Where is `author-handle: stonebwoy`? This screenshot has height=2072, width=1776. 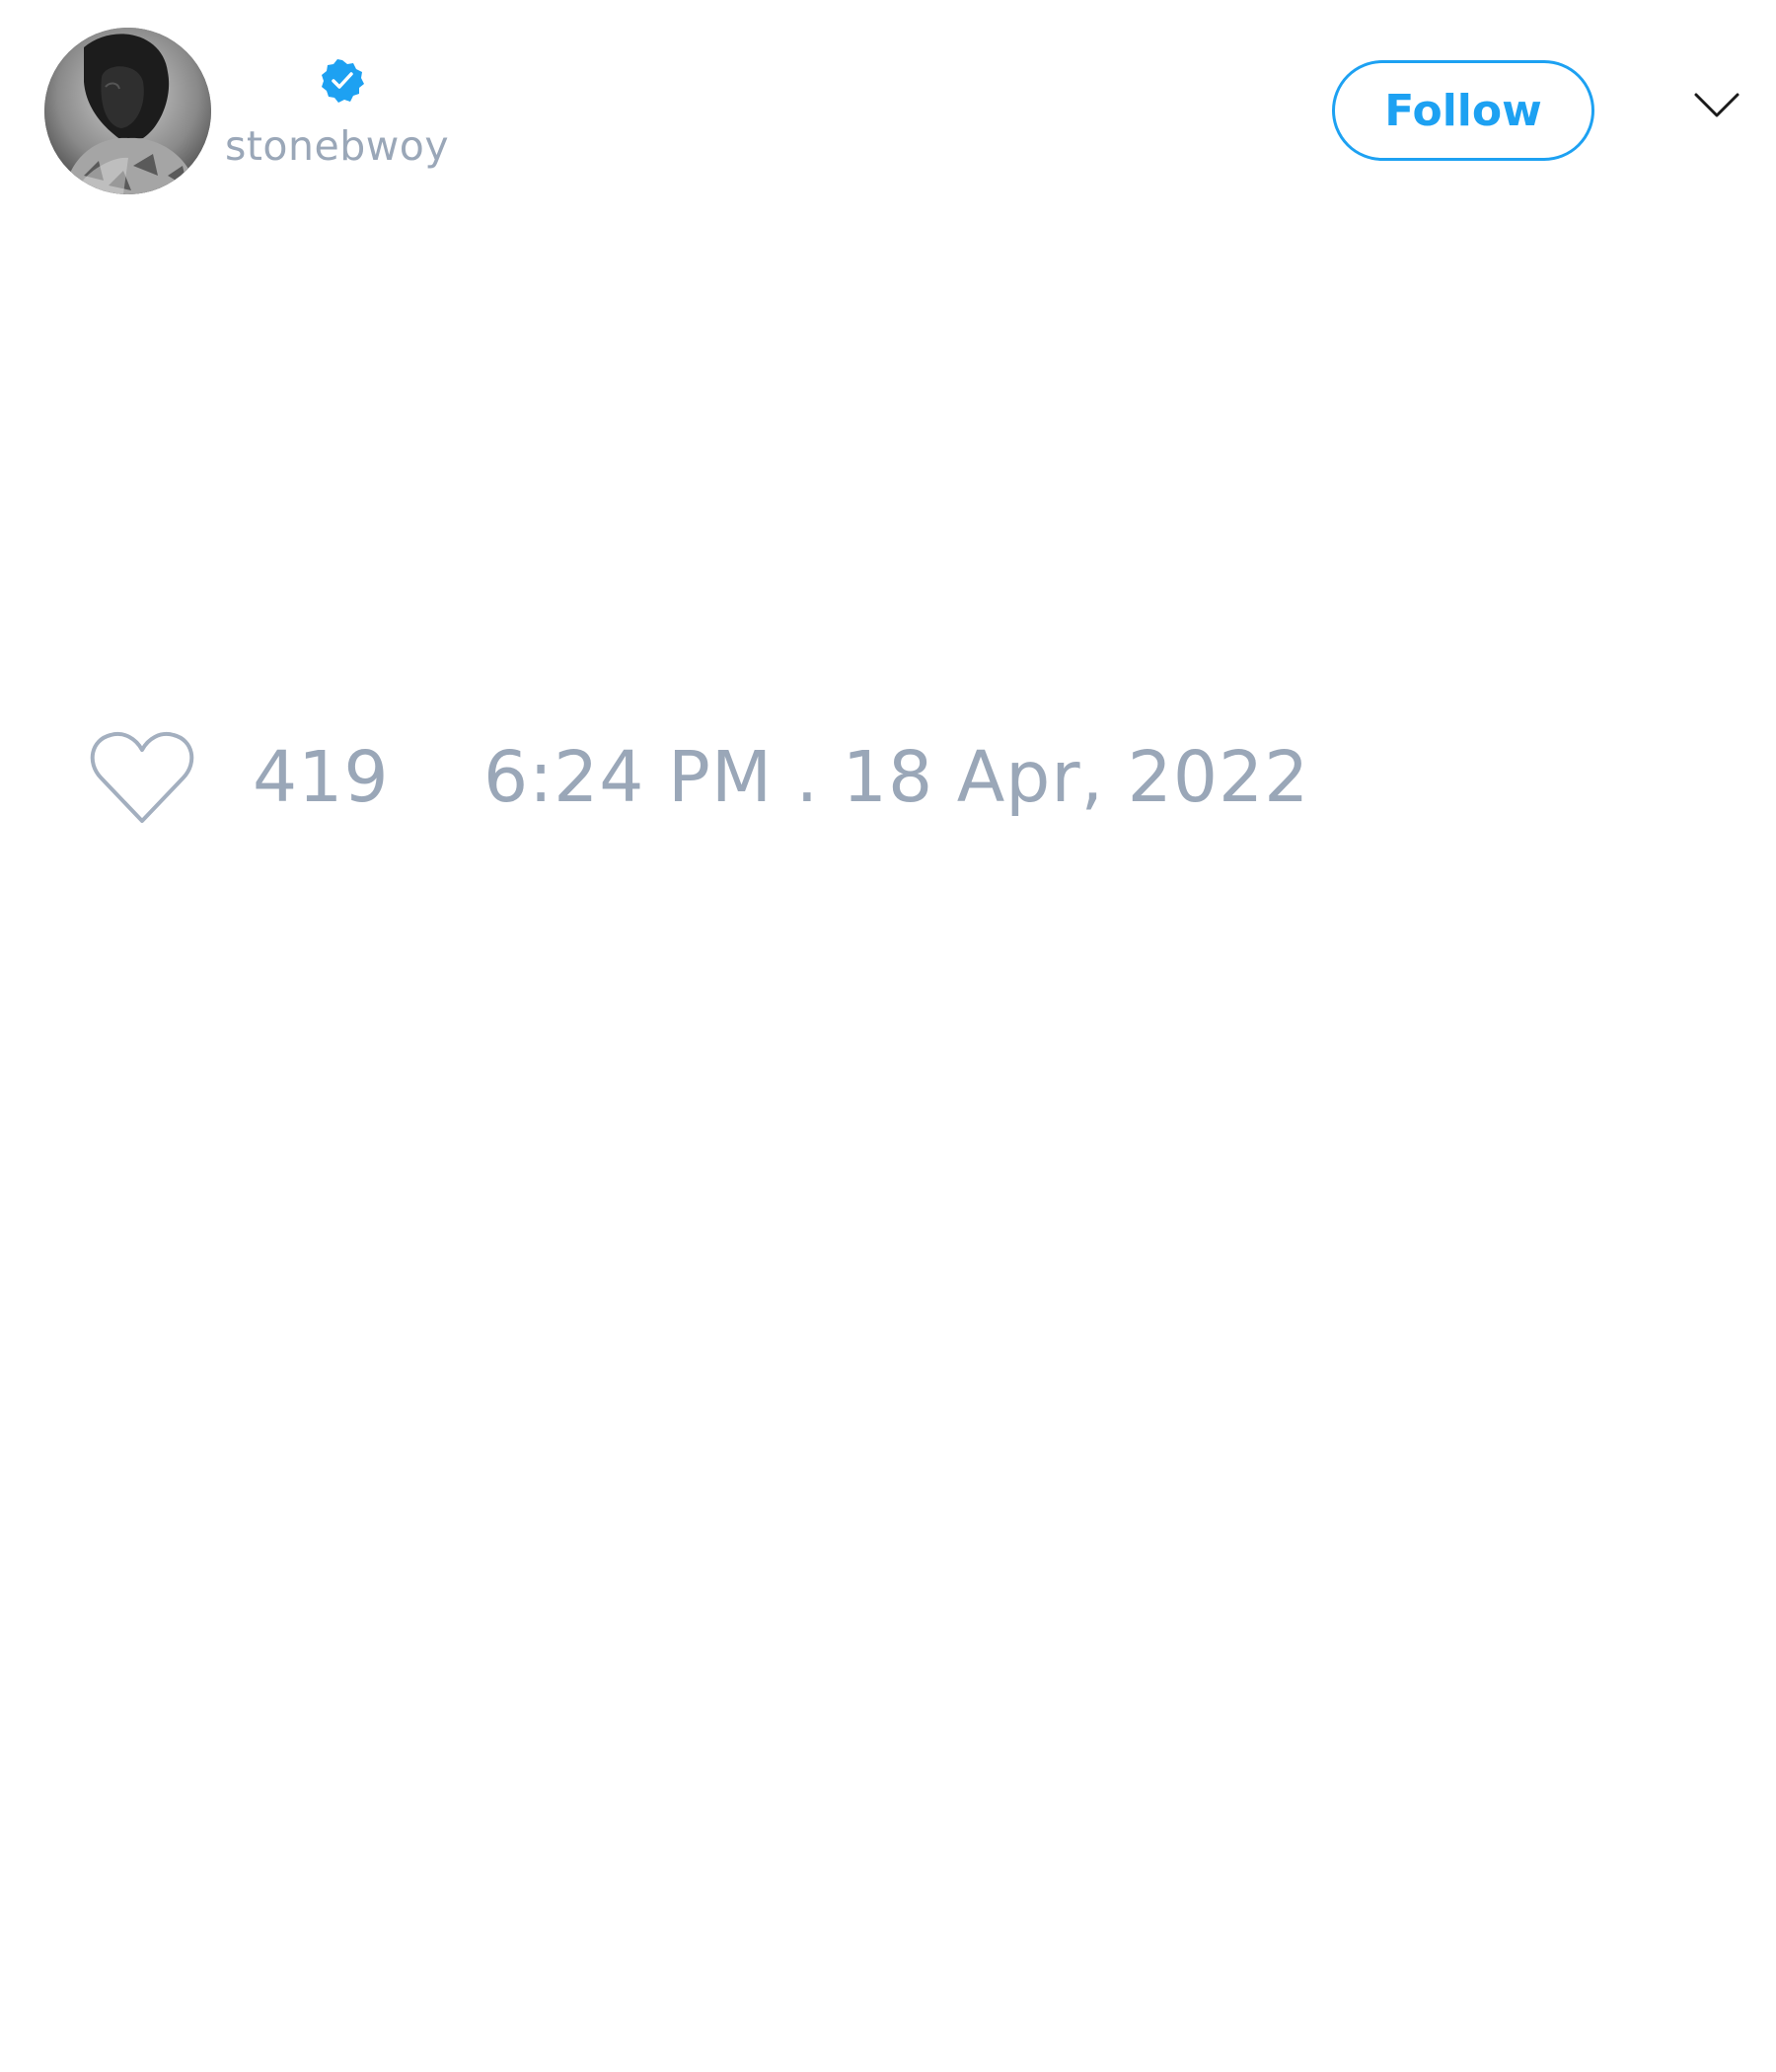
author-handle: stonebwoy is located at coordinates (337, 147).